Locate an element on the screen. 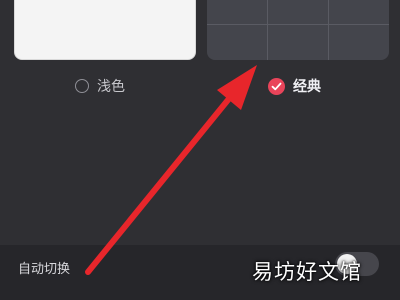  theme-option-label: 经典 is located at coordinates (307, 86).